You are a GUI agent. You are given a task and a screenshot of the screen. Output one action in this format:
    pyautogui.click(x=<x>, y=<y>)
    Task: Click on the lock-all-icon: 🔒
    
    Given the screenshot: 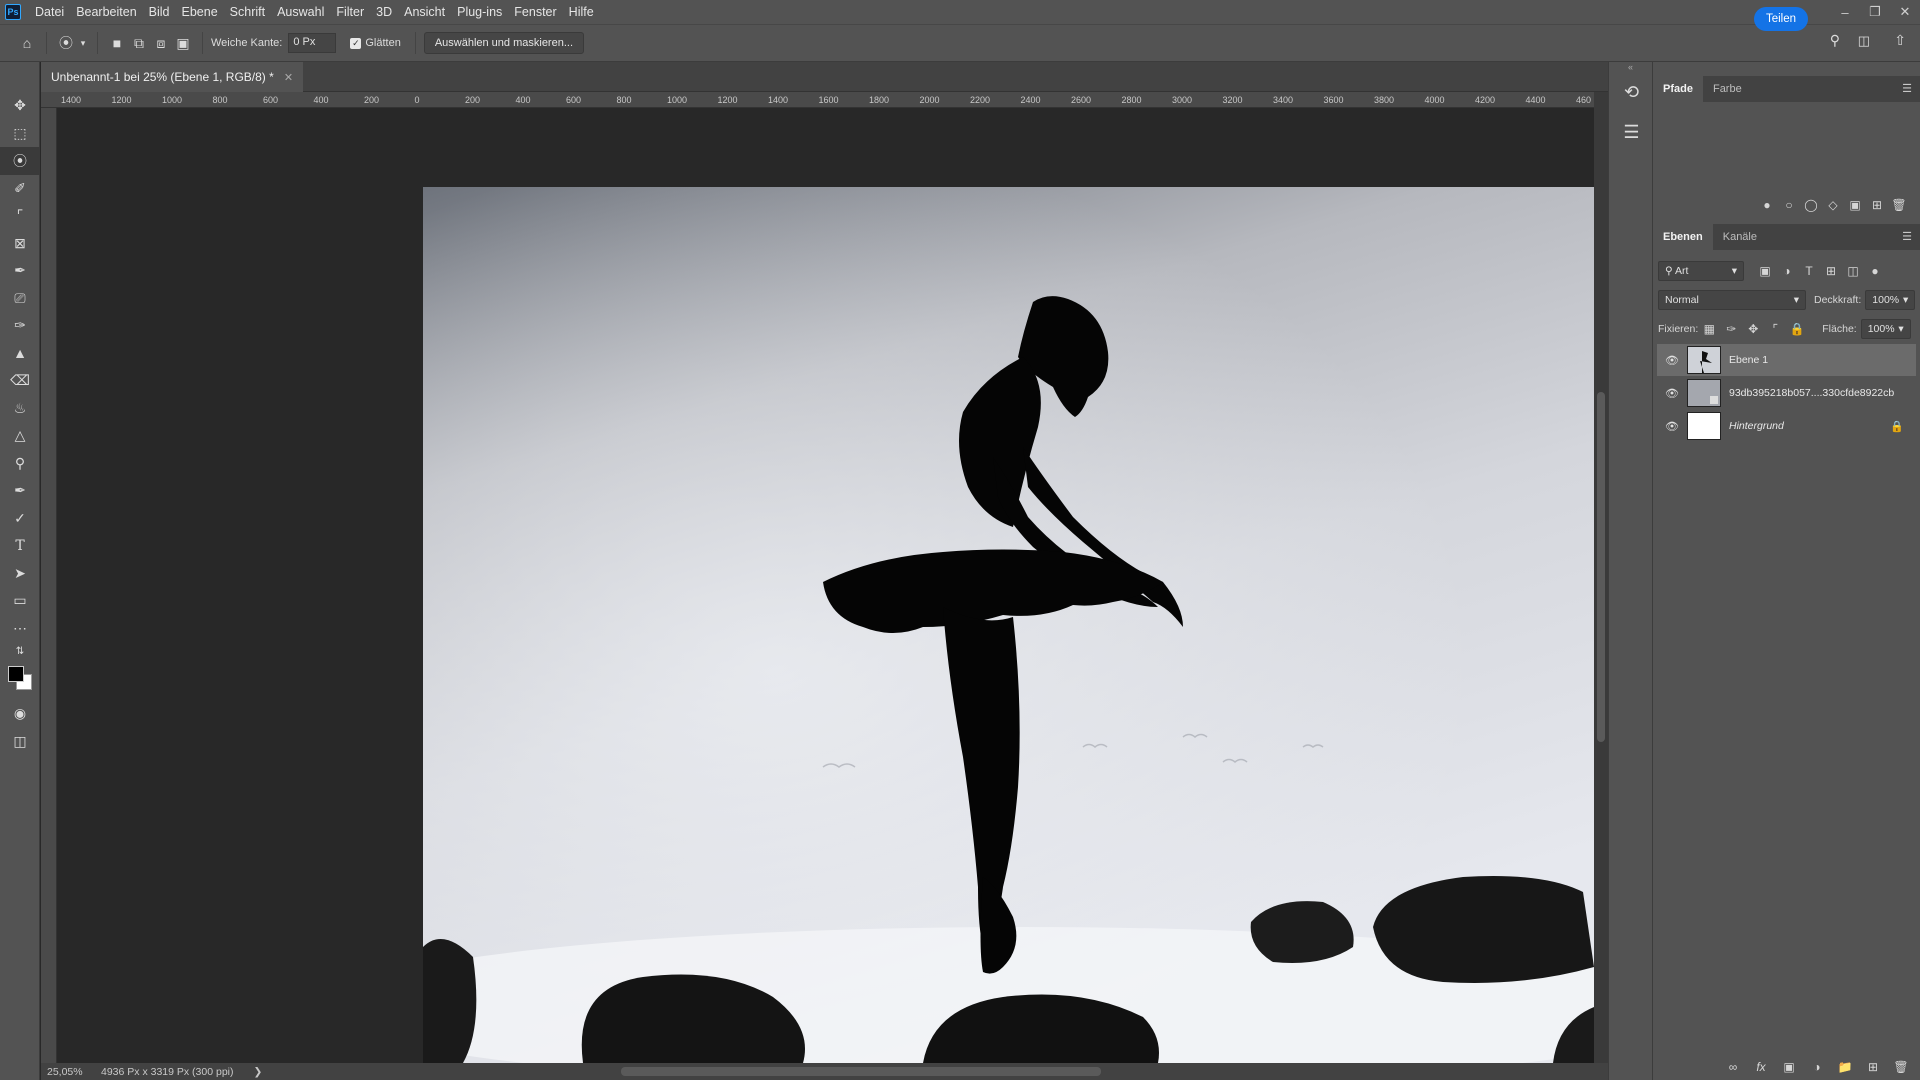 What is the action you would take?
    pyautogui.click(x=1797, y=329)
    